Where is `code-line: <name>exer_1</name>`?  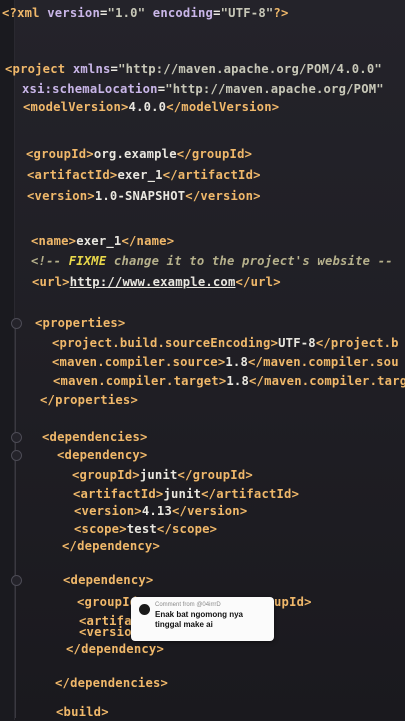 code-line: <name>exer_1</name> is located at coordinates (102, 241).